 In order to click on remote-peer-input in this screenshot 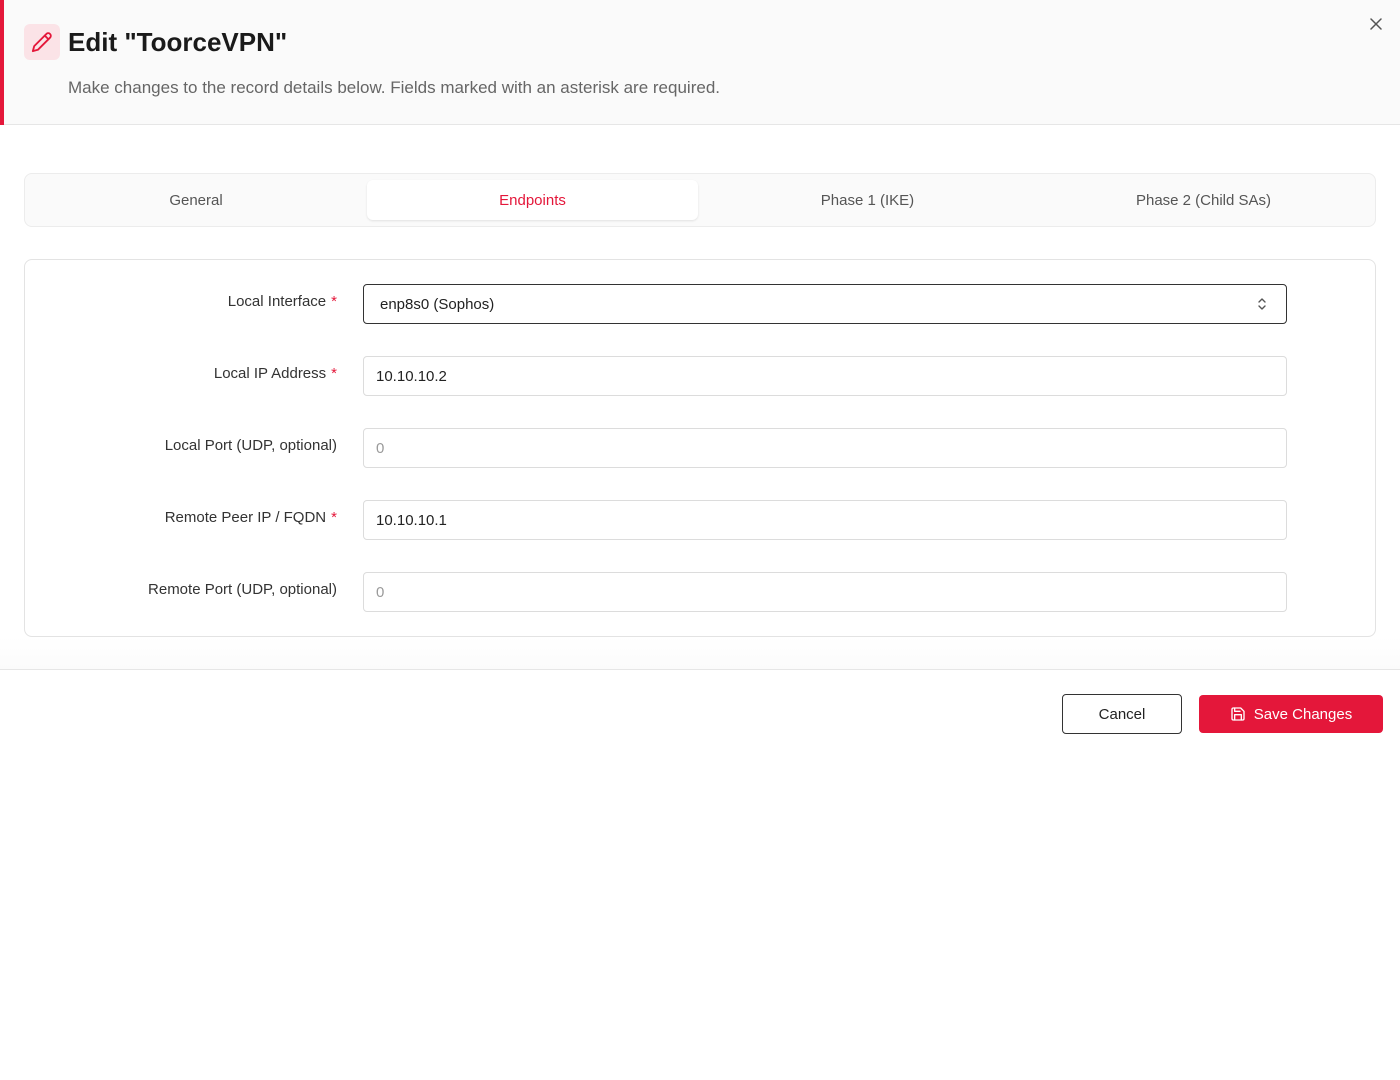, I will do `click(825, 520)`.